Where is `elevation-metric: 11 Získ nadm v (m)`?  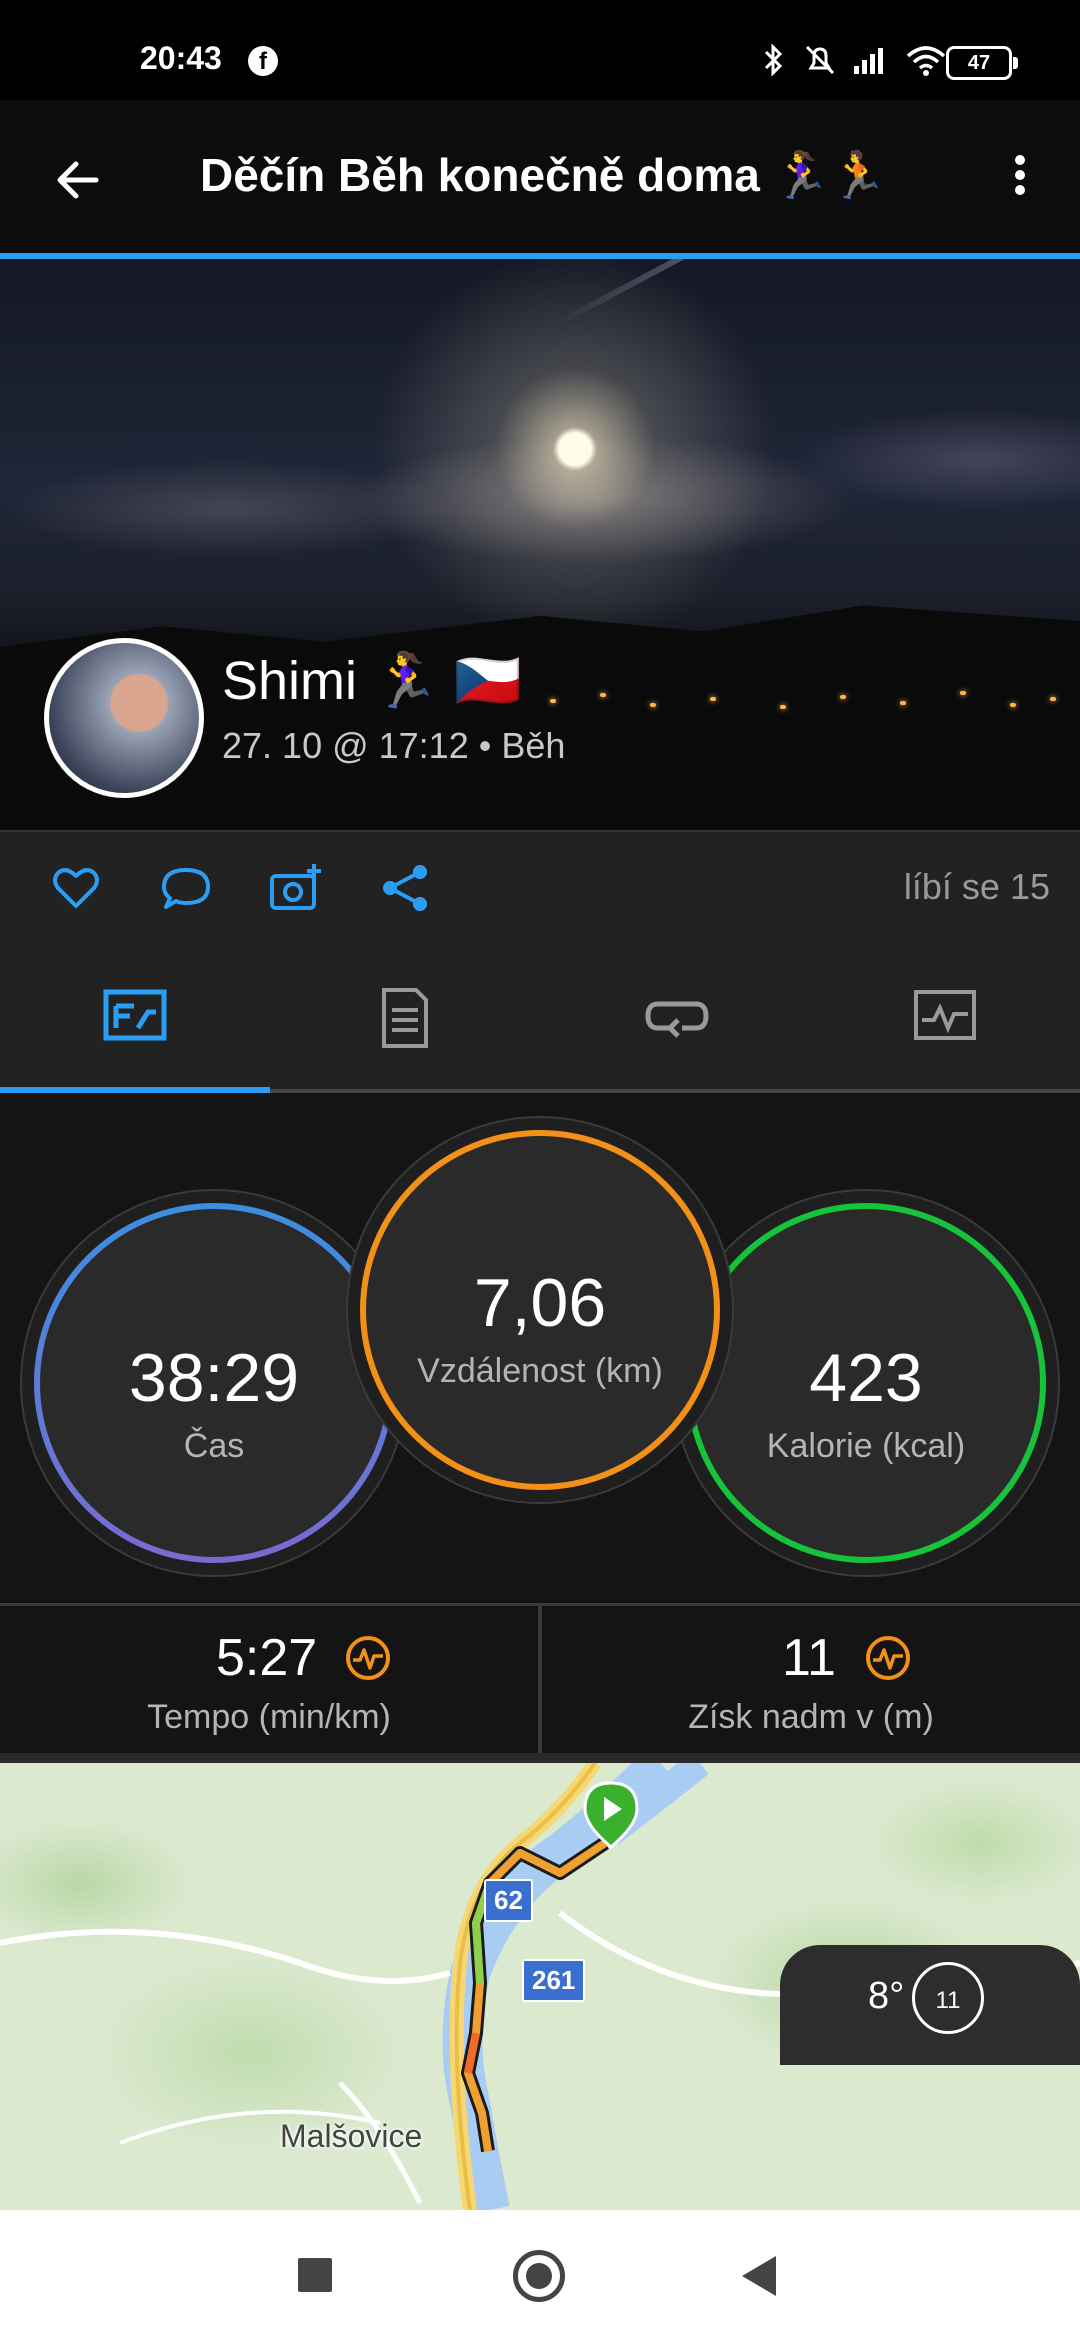 elevation-metric: 11 Získ nadm v (m) is located at coordinates (811, 1681).